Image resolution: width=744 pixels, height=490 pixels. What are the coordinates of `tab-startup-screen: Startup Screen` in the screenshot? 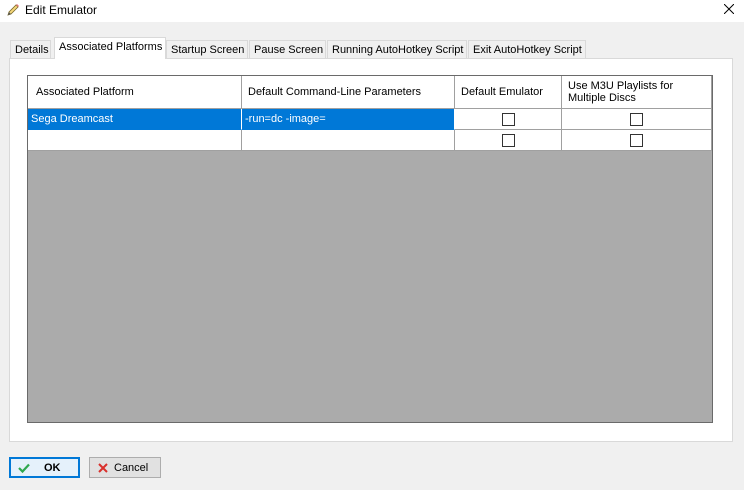 It's located at (207, 49).